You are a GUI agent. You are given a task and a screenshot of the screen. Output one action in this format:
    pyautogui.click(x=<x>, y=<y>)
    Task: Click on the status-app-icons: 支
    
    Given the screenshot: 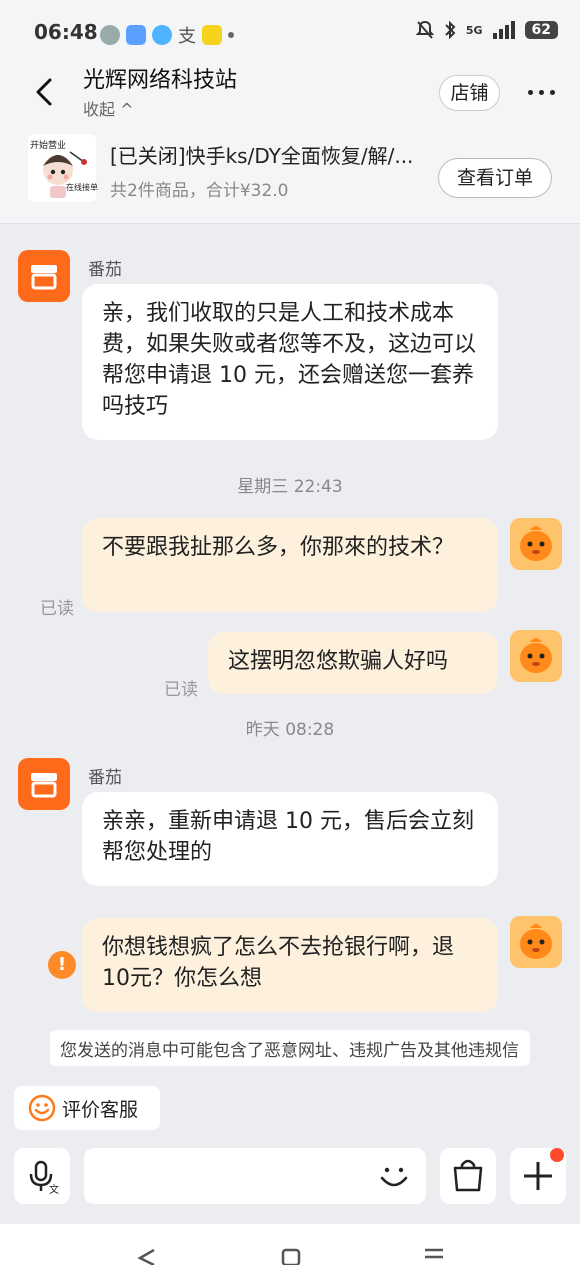 What is the action you would take?
    pyautogui.click(x=167, y=35)
    